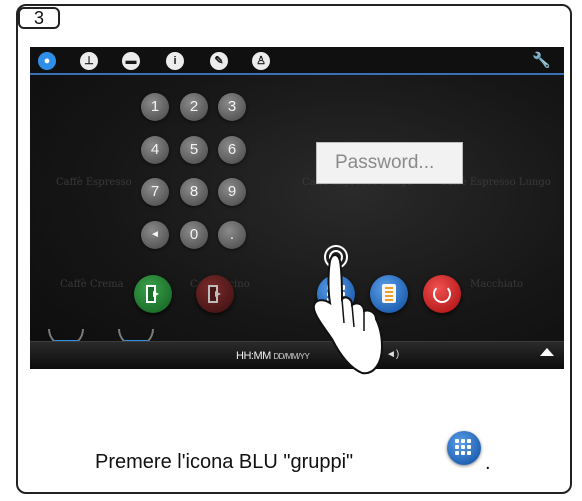 The height and width of the screenshot is (501, 582). I want to click on keypad-backspace: ◄, so click(155, 235).